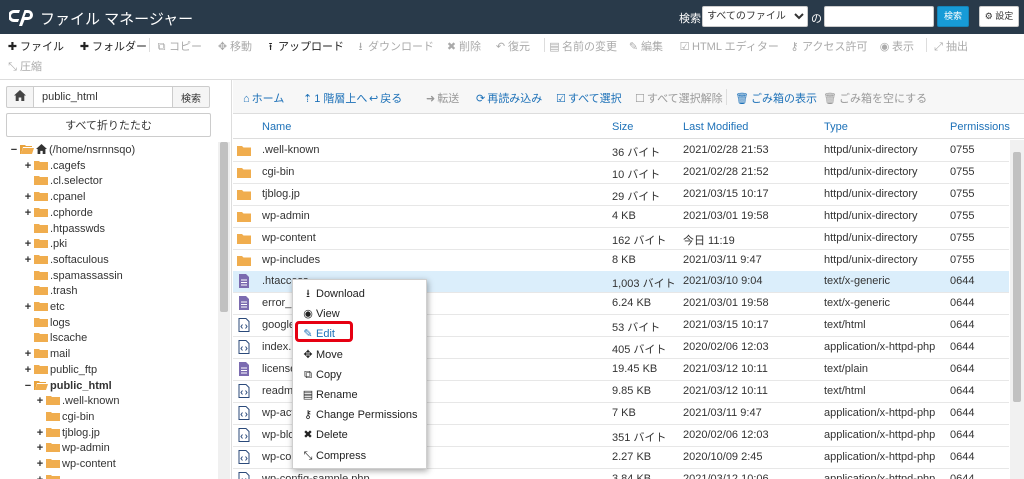  Describe the element at coordinates (896, 46) in the screenshot. I see `toolbar-button-12: ◉ 表示` at that location.